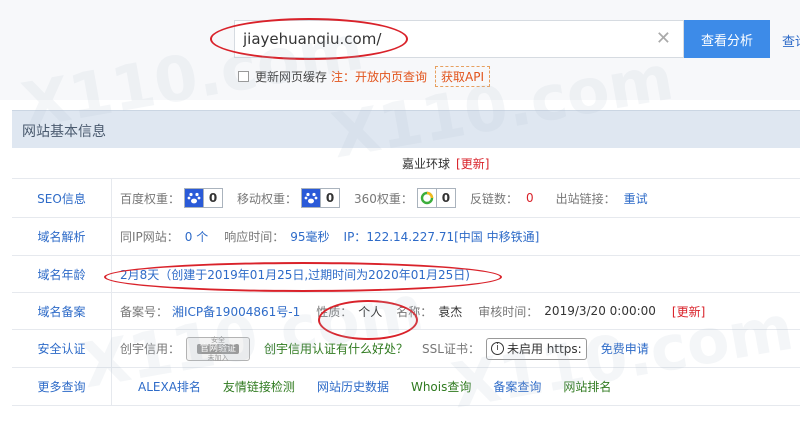 The width and height of the screenshot is (800, 429). What do you see at coordinates (355, 237) in the screenshot?
I see `ip-label: IP：` at bounding box center [355, 237].